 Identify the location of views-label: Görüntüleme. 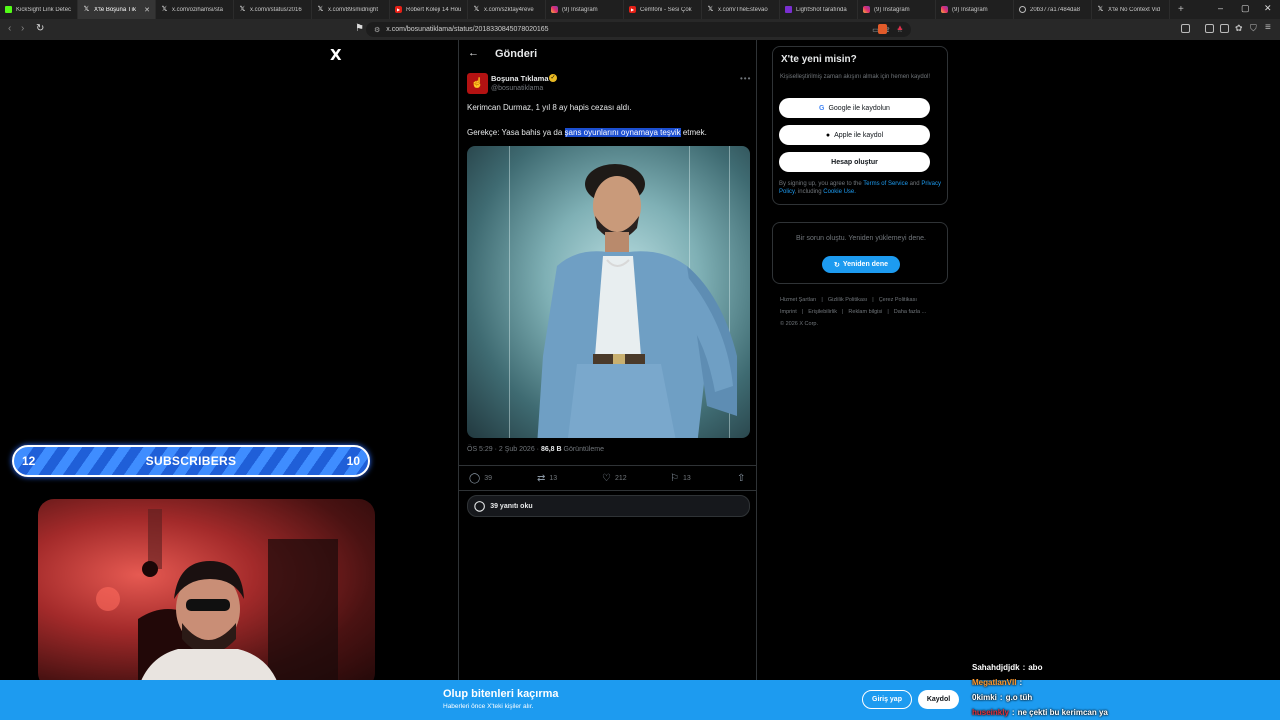
(582, 449).